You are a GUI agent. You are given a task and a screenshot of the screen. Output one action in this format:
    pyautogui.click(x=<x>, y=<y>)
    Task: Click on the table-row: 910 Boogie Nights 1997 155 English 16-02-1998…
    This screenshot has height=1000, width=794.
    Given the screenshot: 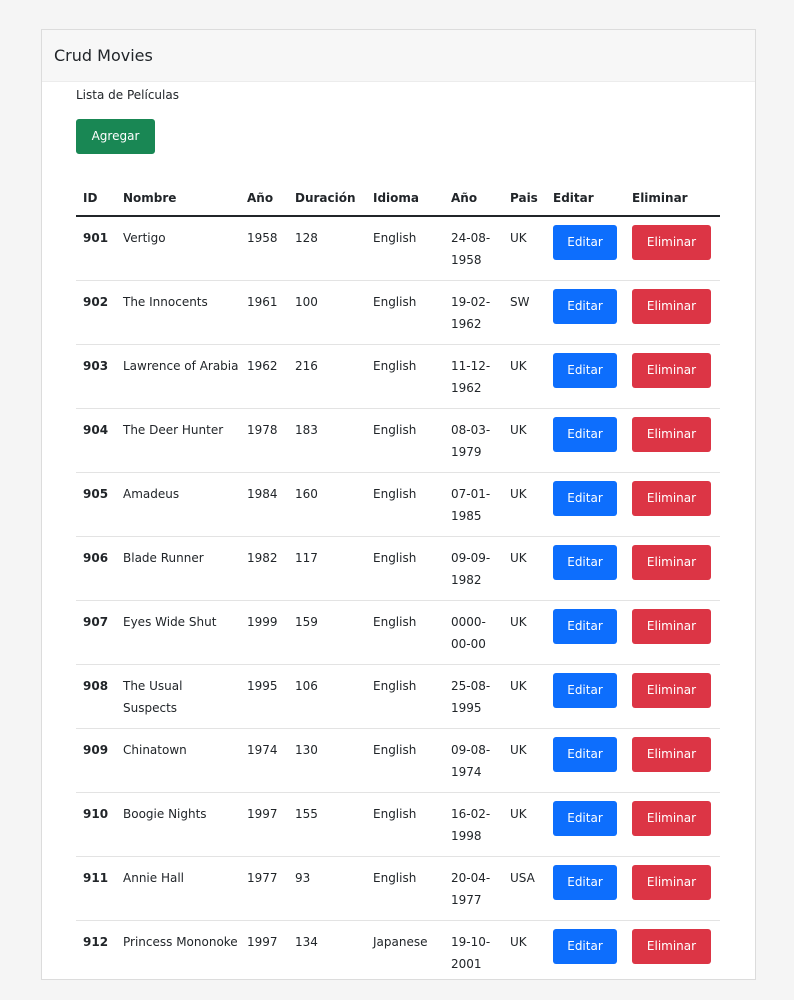 What is the action you would take?
    pyautogui.click(x=398, y=824)
    